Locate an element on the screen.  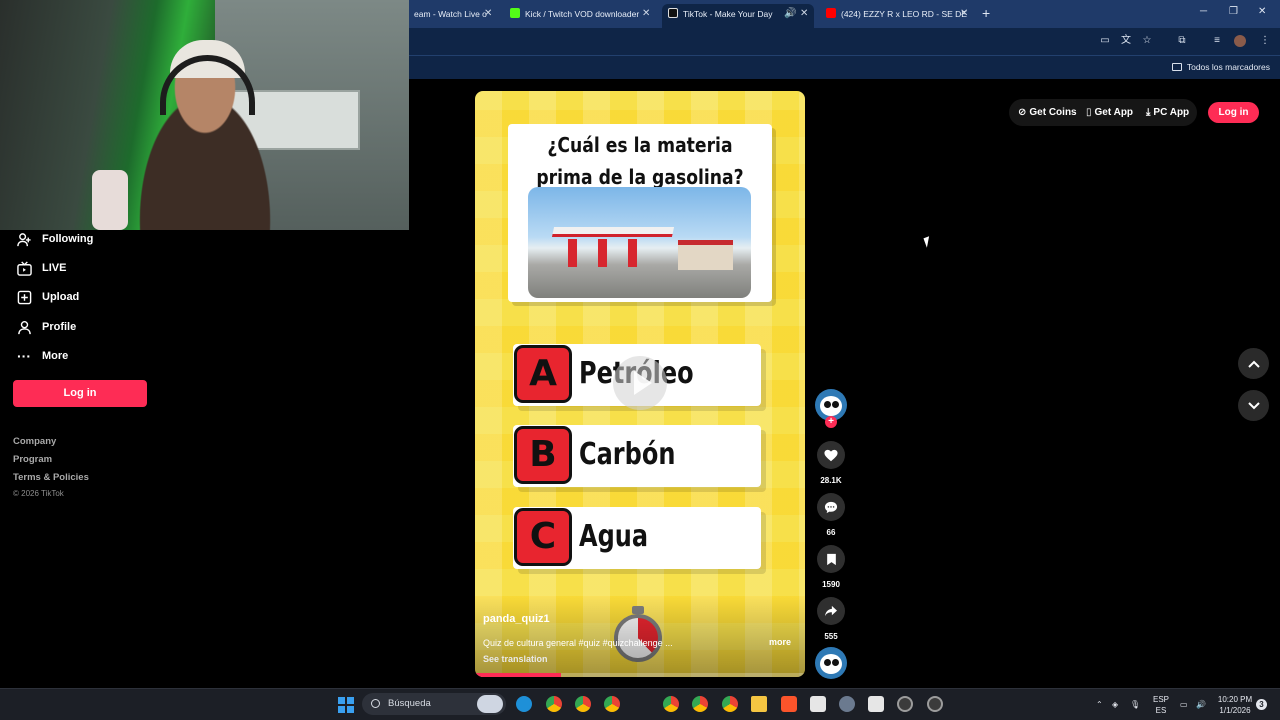
get-app-label: Get App is located at coordinates (1114, 112).